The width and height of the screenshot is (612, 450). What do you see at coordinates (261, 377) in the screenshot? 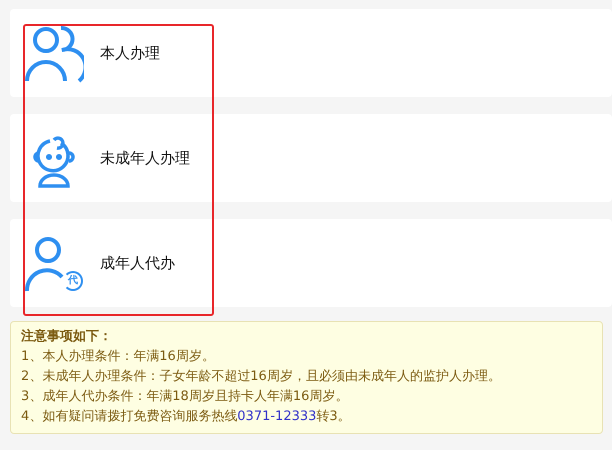
I see `notice-line: 2、未成年人办理条件：子女年龄不超过16周岁，且必须由未成年人的监护人办理。` at bounding box center [261, 377].